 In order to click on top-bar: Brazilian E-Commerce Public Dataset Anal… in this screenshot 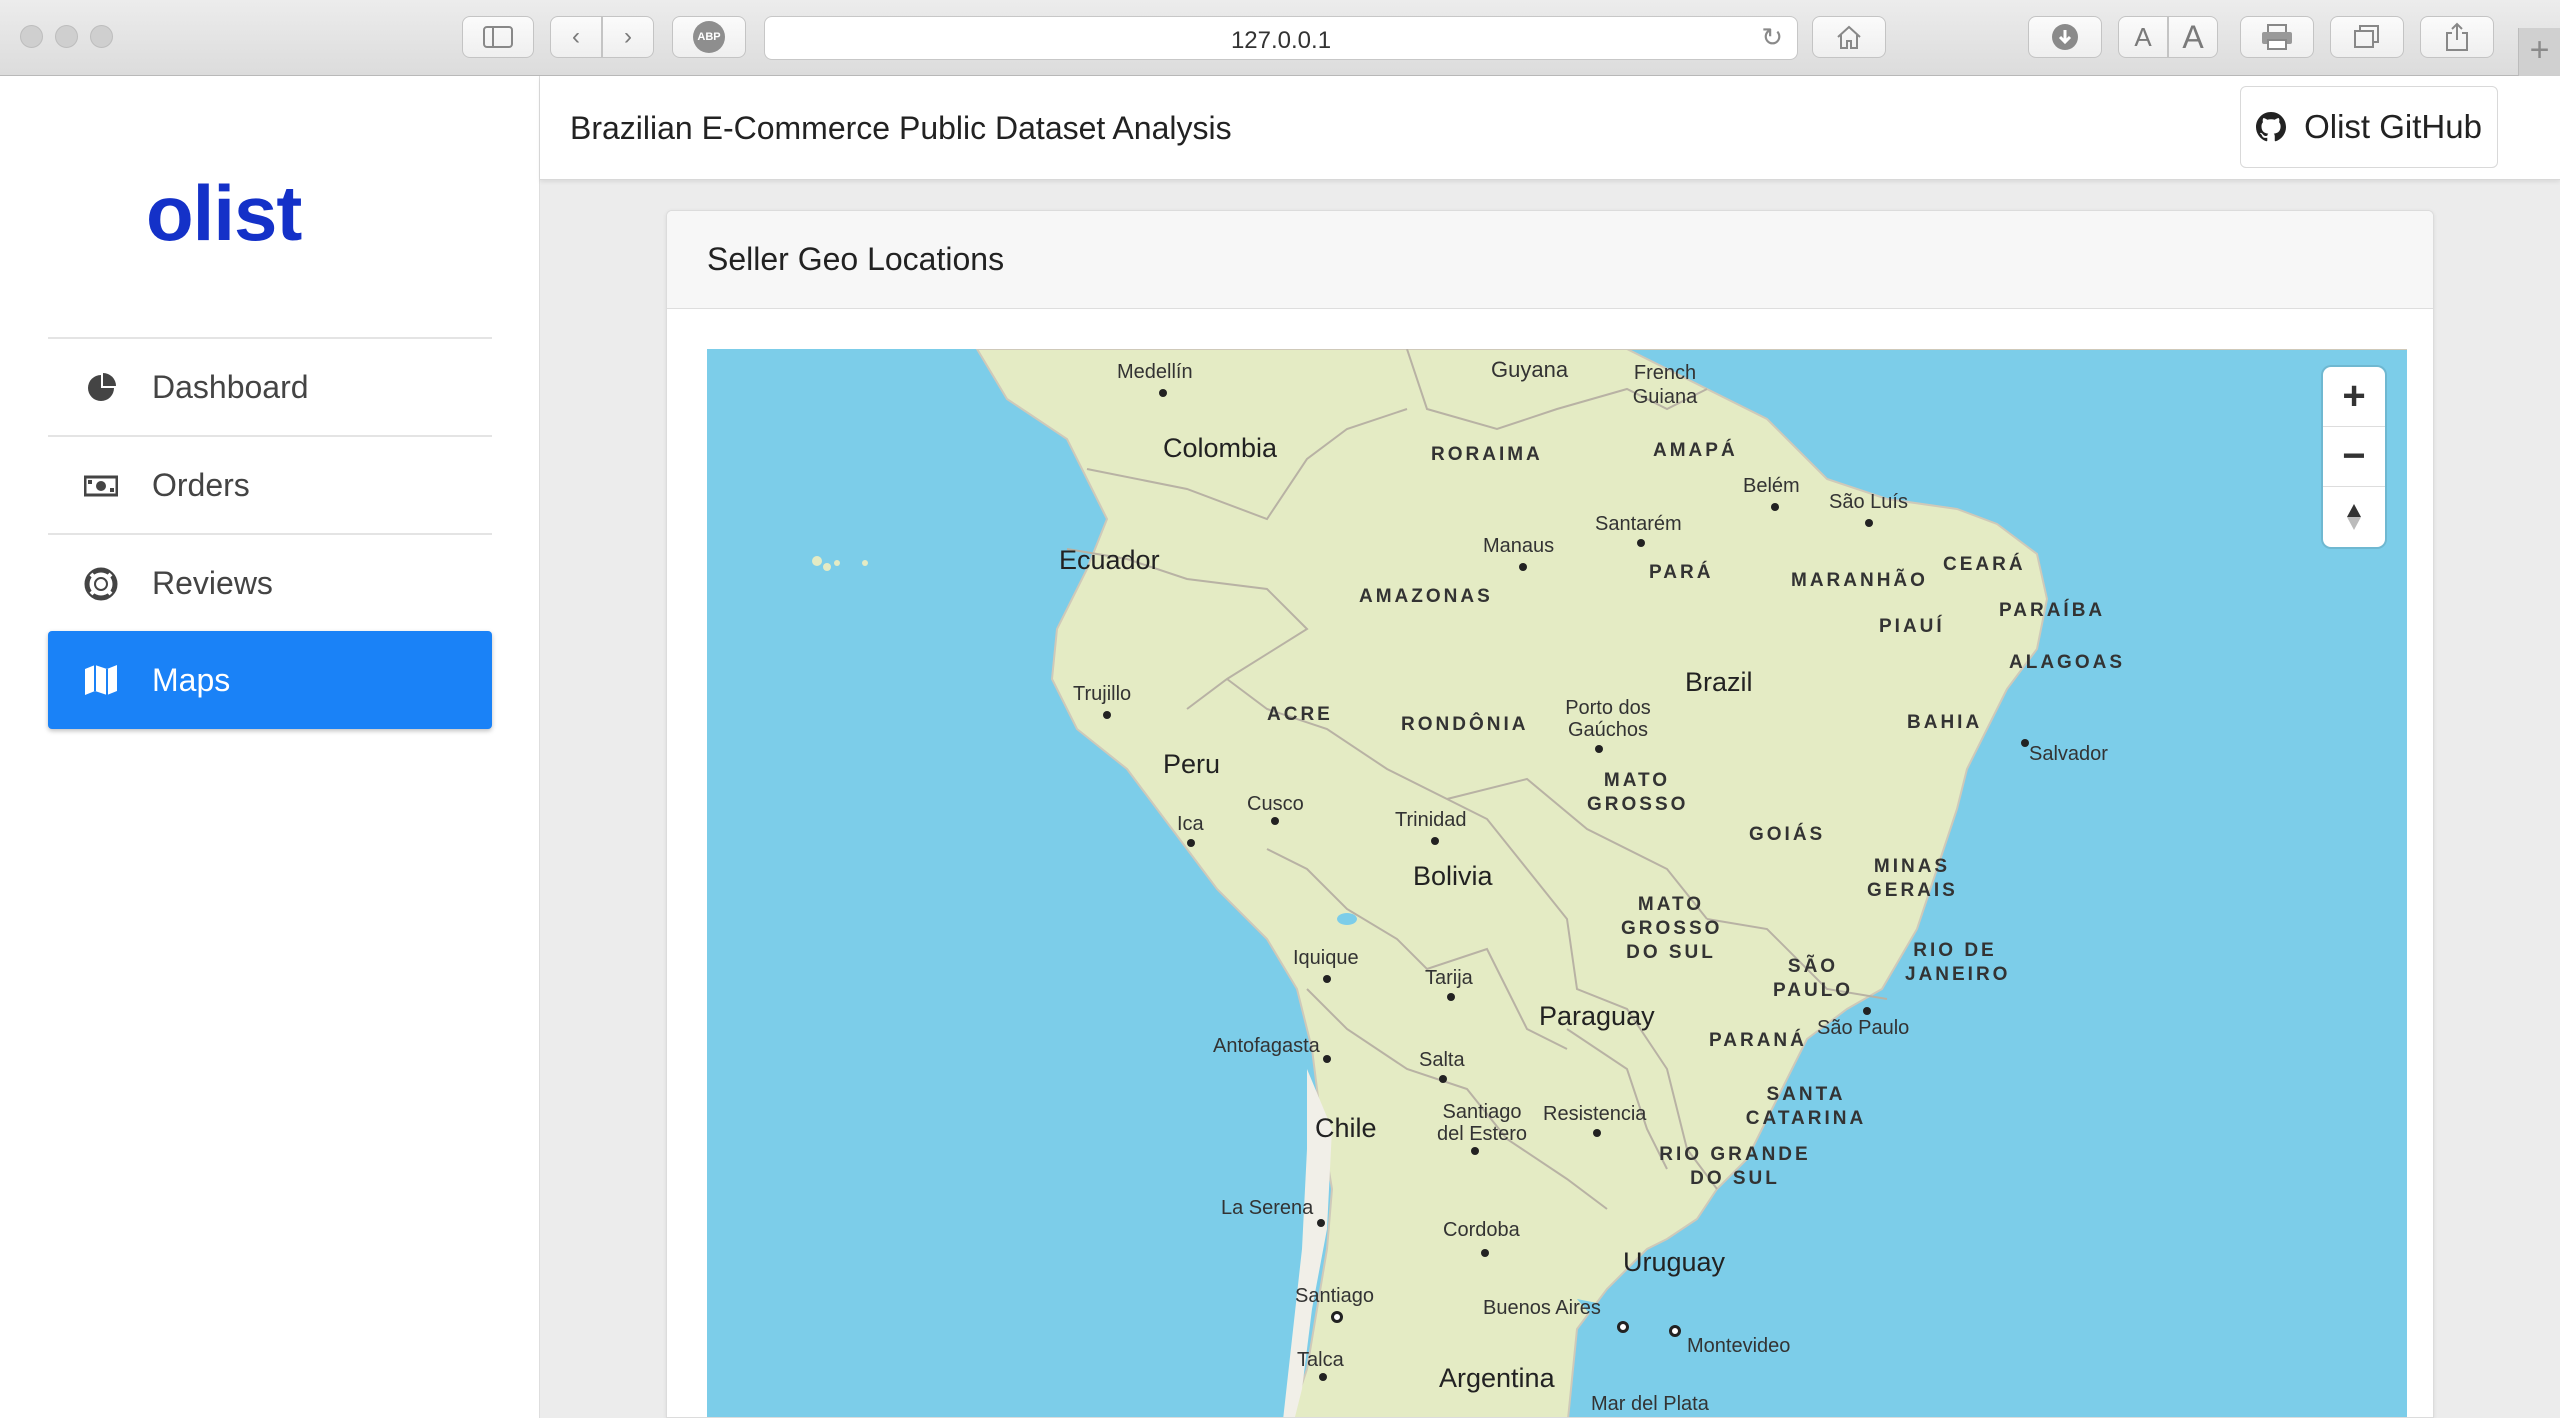, I will do `click(1550, 128)`.